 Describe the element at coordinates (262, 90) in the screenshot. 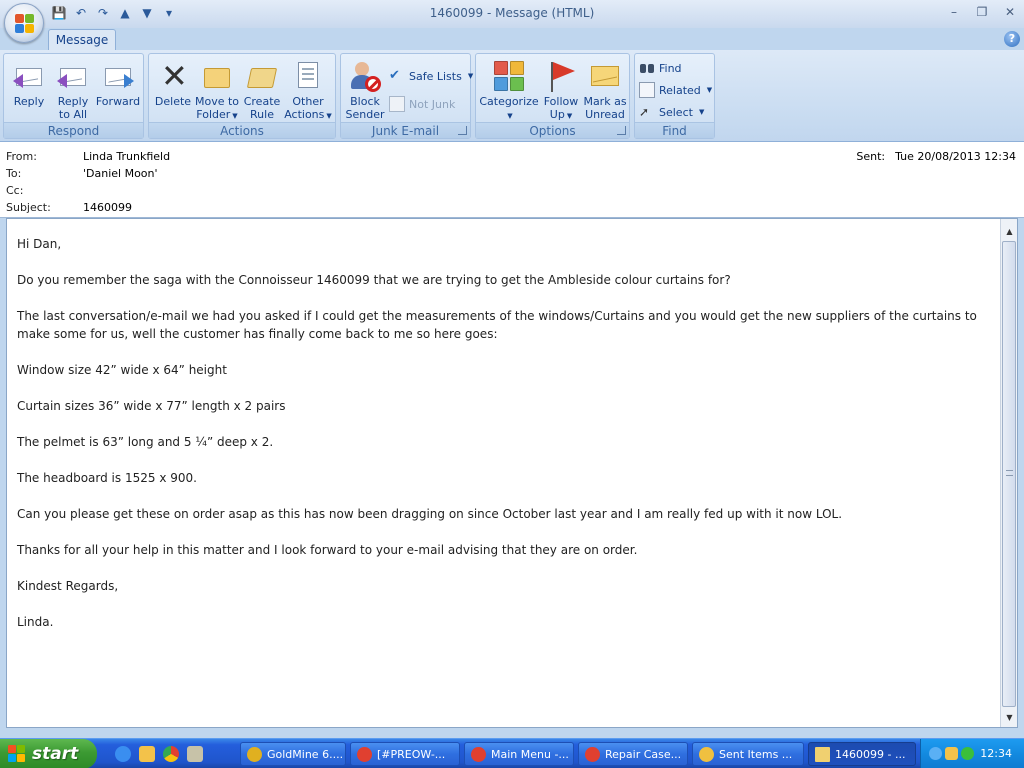

I see `create-rule-button: Create Rule` at that location.